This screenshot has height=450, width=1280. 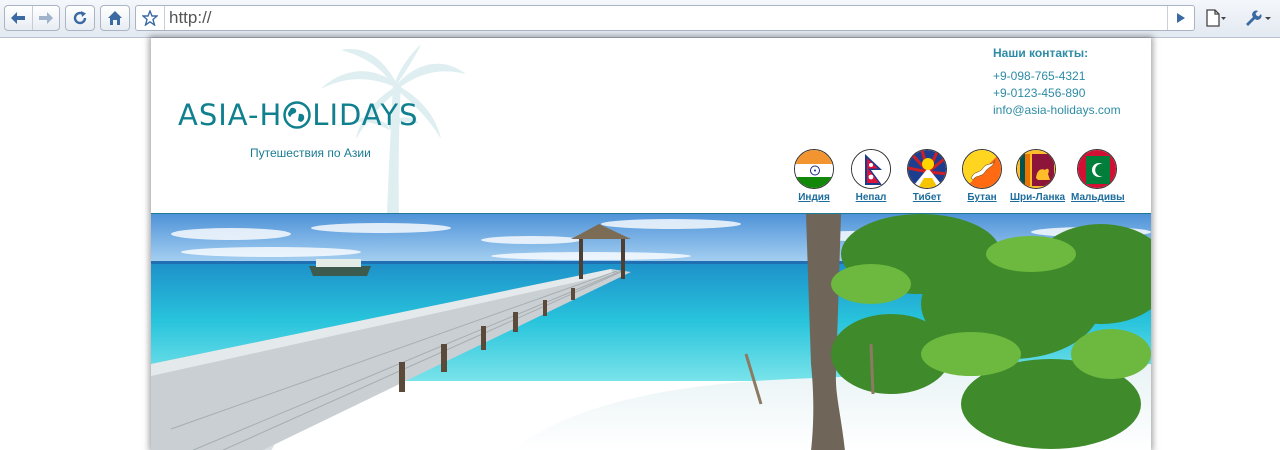 I want to click on reload-button, so click(x=80, y=18).